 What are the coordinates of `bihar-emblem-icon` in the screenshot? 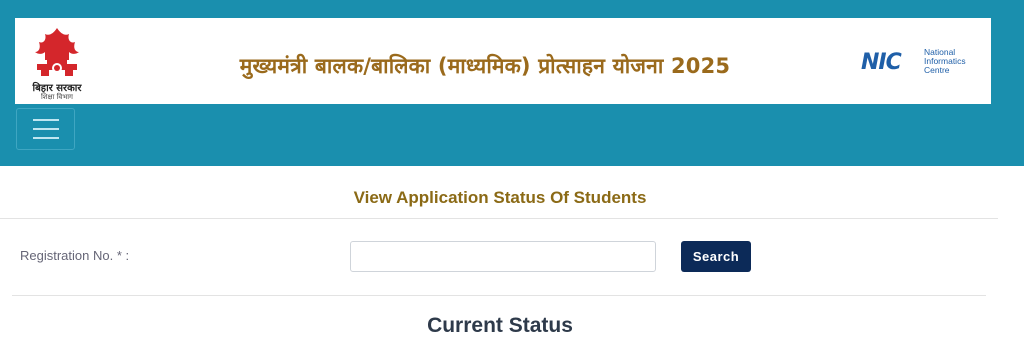 It's located at (57, 52).